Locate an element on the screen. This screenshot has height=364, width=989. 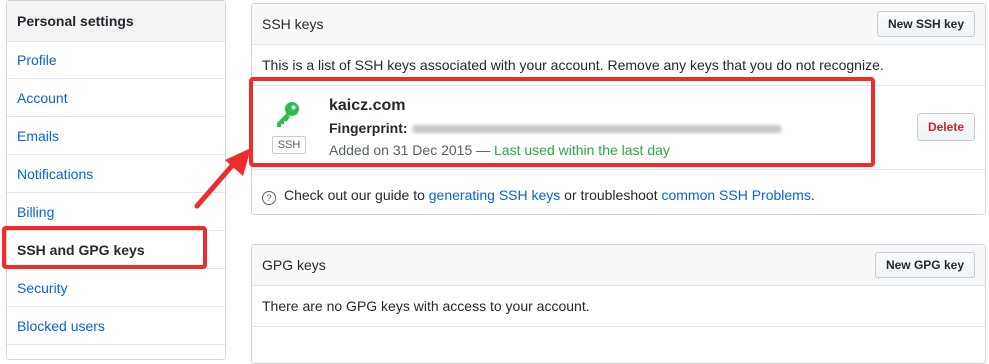
guide-suffix: . is located at coordinates (812, 195).